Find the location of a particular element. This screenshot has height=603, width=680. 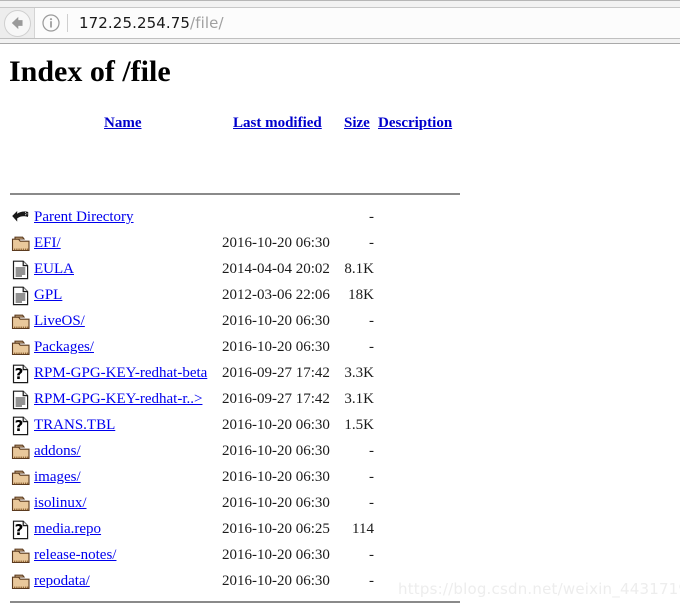

file-link: addons/ is located at coordinates (57, 451).